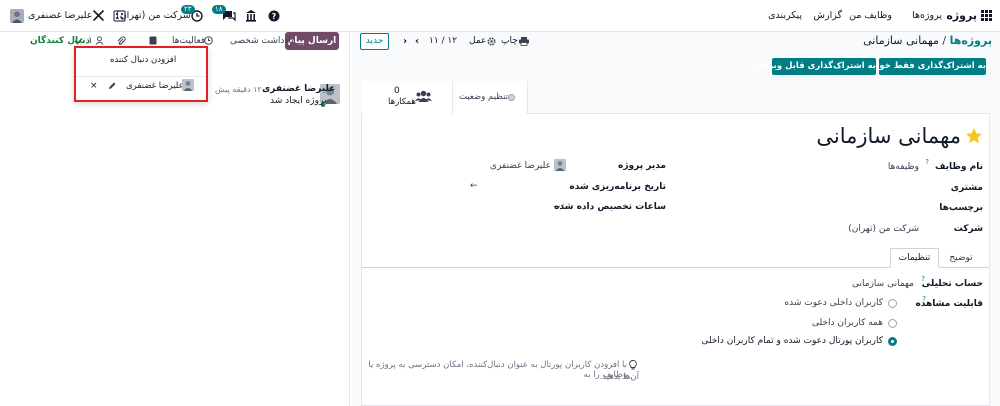 The image size is (1000, 406). What do you see at coordinates (298, 89) in the screenshot?
I see `message-author: علیرضا غضنفری` at bounding box center [298, 89].